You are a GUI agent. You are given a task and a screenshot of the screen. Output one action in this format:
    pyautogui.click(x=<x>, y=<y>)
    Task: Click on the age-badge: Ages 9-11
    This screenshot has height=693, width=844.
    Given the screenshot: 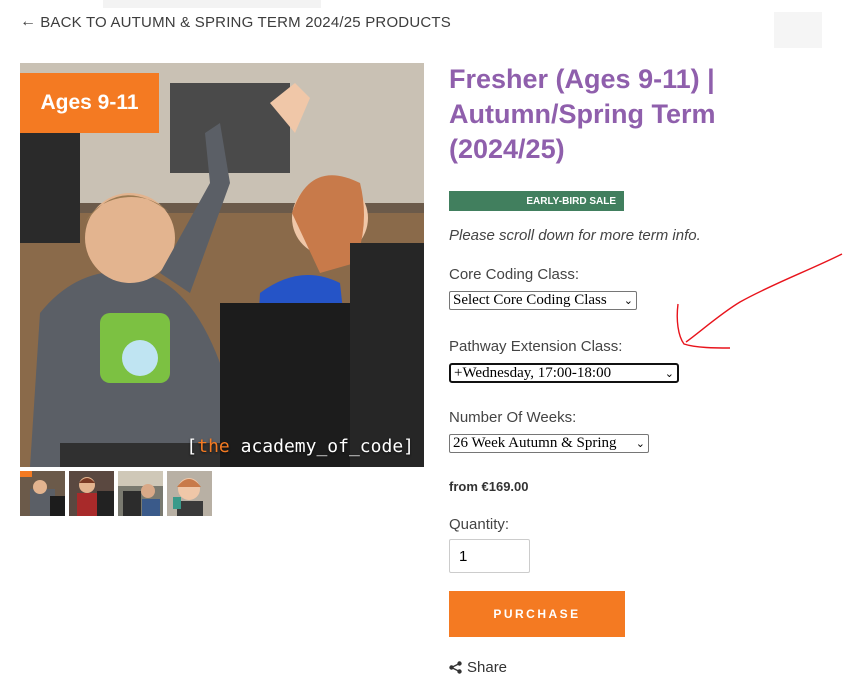 What is the action you would take?
    pyautogui.click(x=89, y=103)
    